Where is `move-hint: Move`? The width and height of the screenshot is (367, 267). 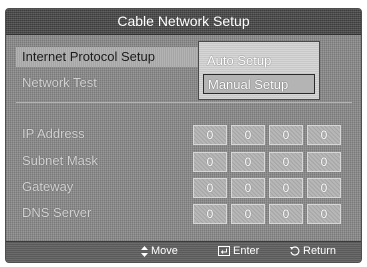
move-hint: Move is located at coordinates (159, 251).